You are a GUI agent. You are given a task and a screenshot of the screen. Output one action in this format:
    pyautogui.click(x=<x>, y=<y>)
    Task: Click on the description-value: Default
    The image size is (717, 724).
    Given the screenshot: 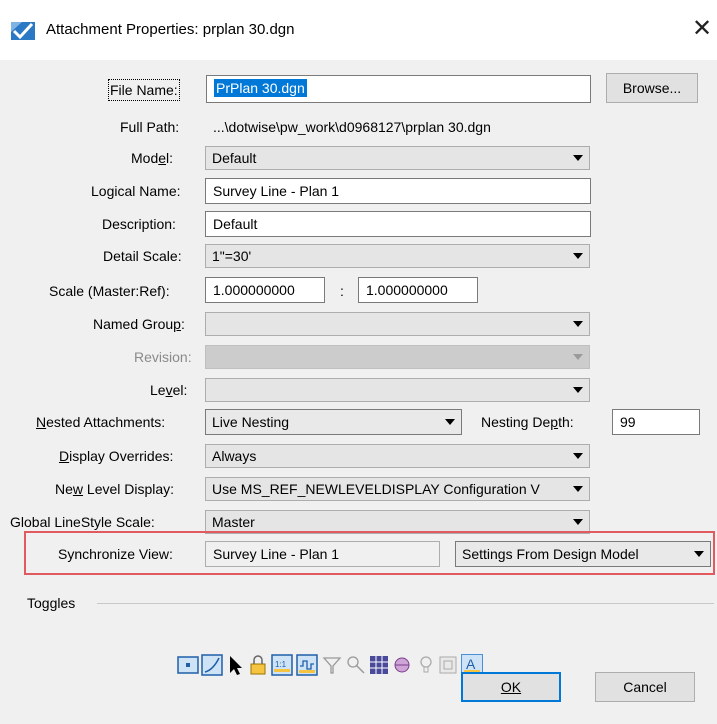 What is the action you would take?
    pyautogui.click(x=235, y=224)
    